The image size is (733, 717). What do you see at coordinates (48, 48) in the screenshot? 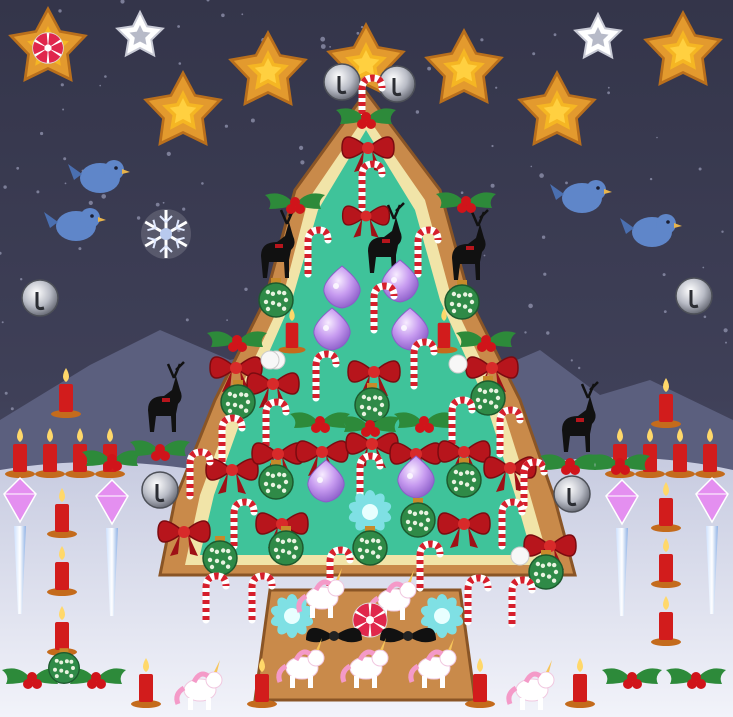
I see `peppermint-candy-tile` at bounding box center [48, 48].